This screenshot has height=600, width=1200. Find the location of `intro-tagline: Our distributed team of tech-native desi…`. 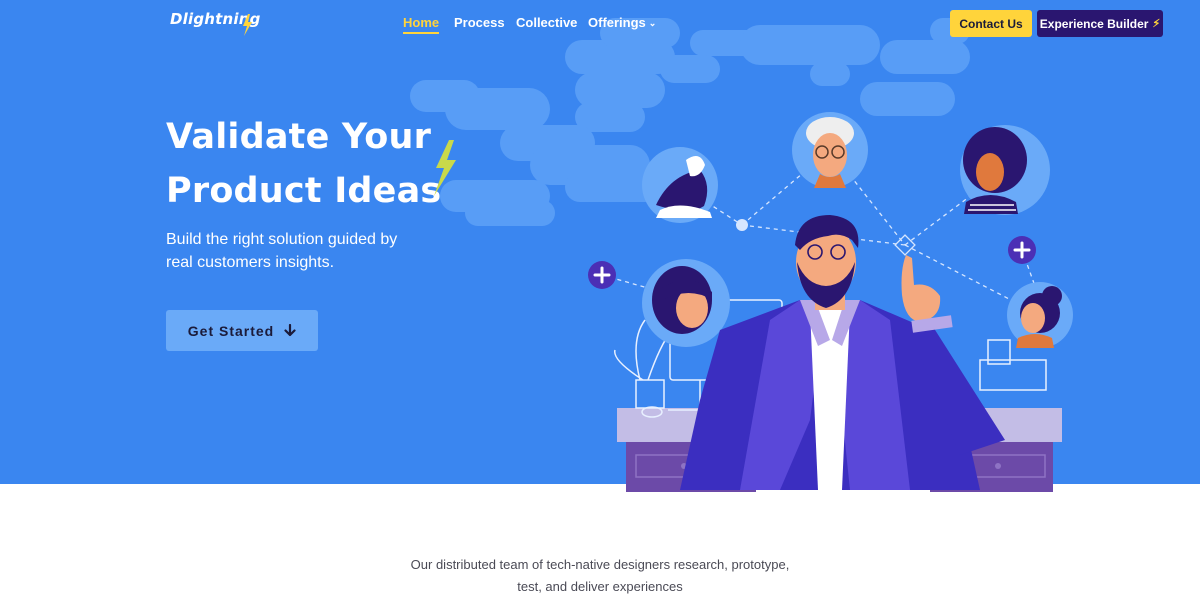

intro-tagline: Our distributed team of tech-native desi… is located at coordinates (600, 575).